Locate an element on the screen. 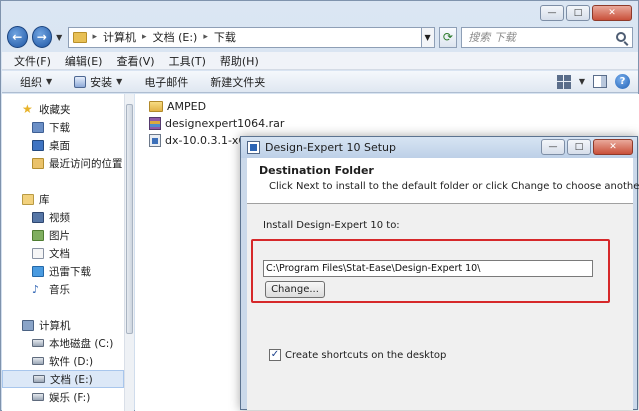 Image resolution: width=639 pixels, height=411 pixels. picture-icon is located at coordinates (38, 235).